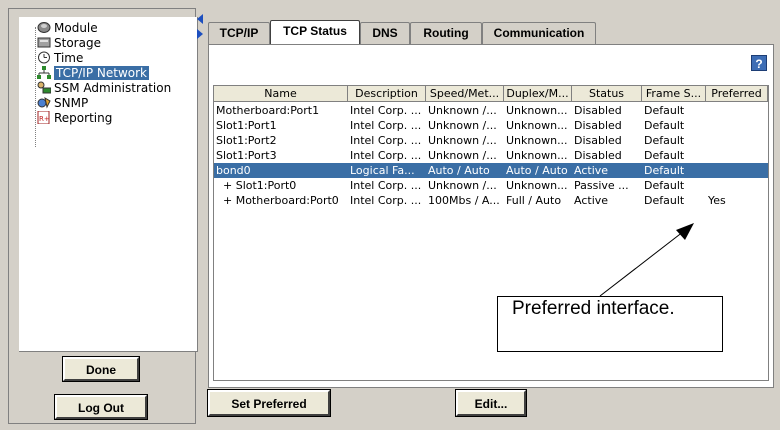 The width and height of the screenshot is (780, 430). Describe the element at coordinates (69, 58) in the screenshot. I see `tree-item-label: Time` at that location.